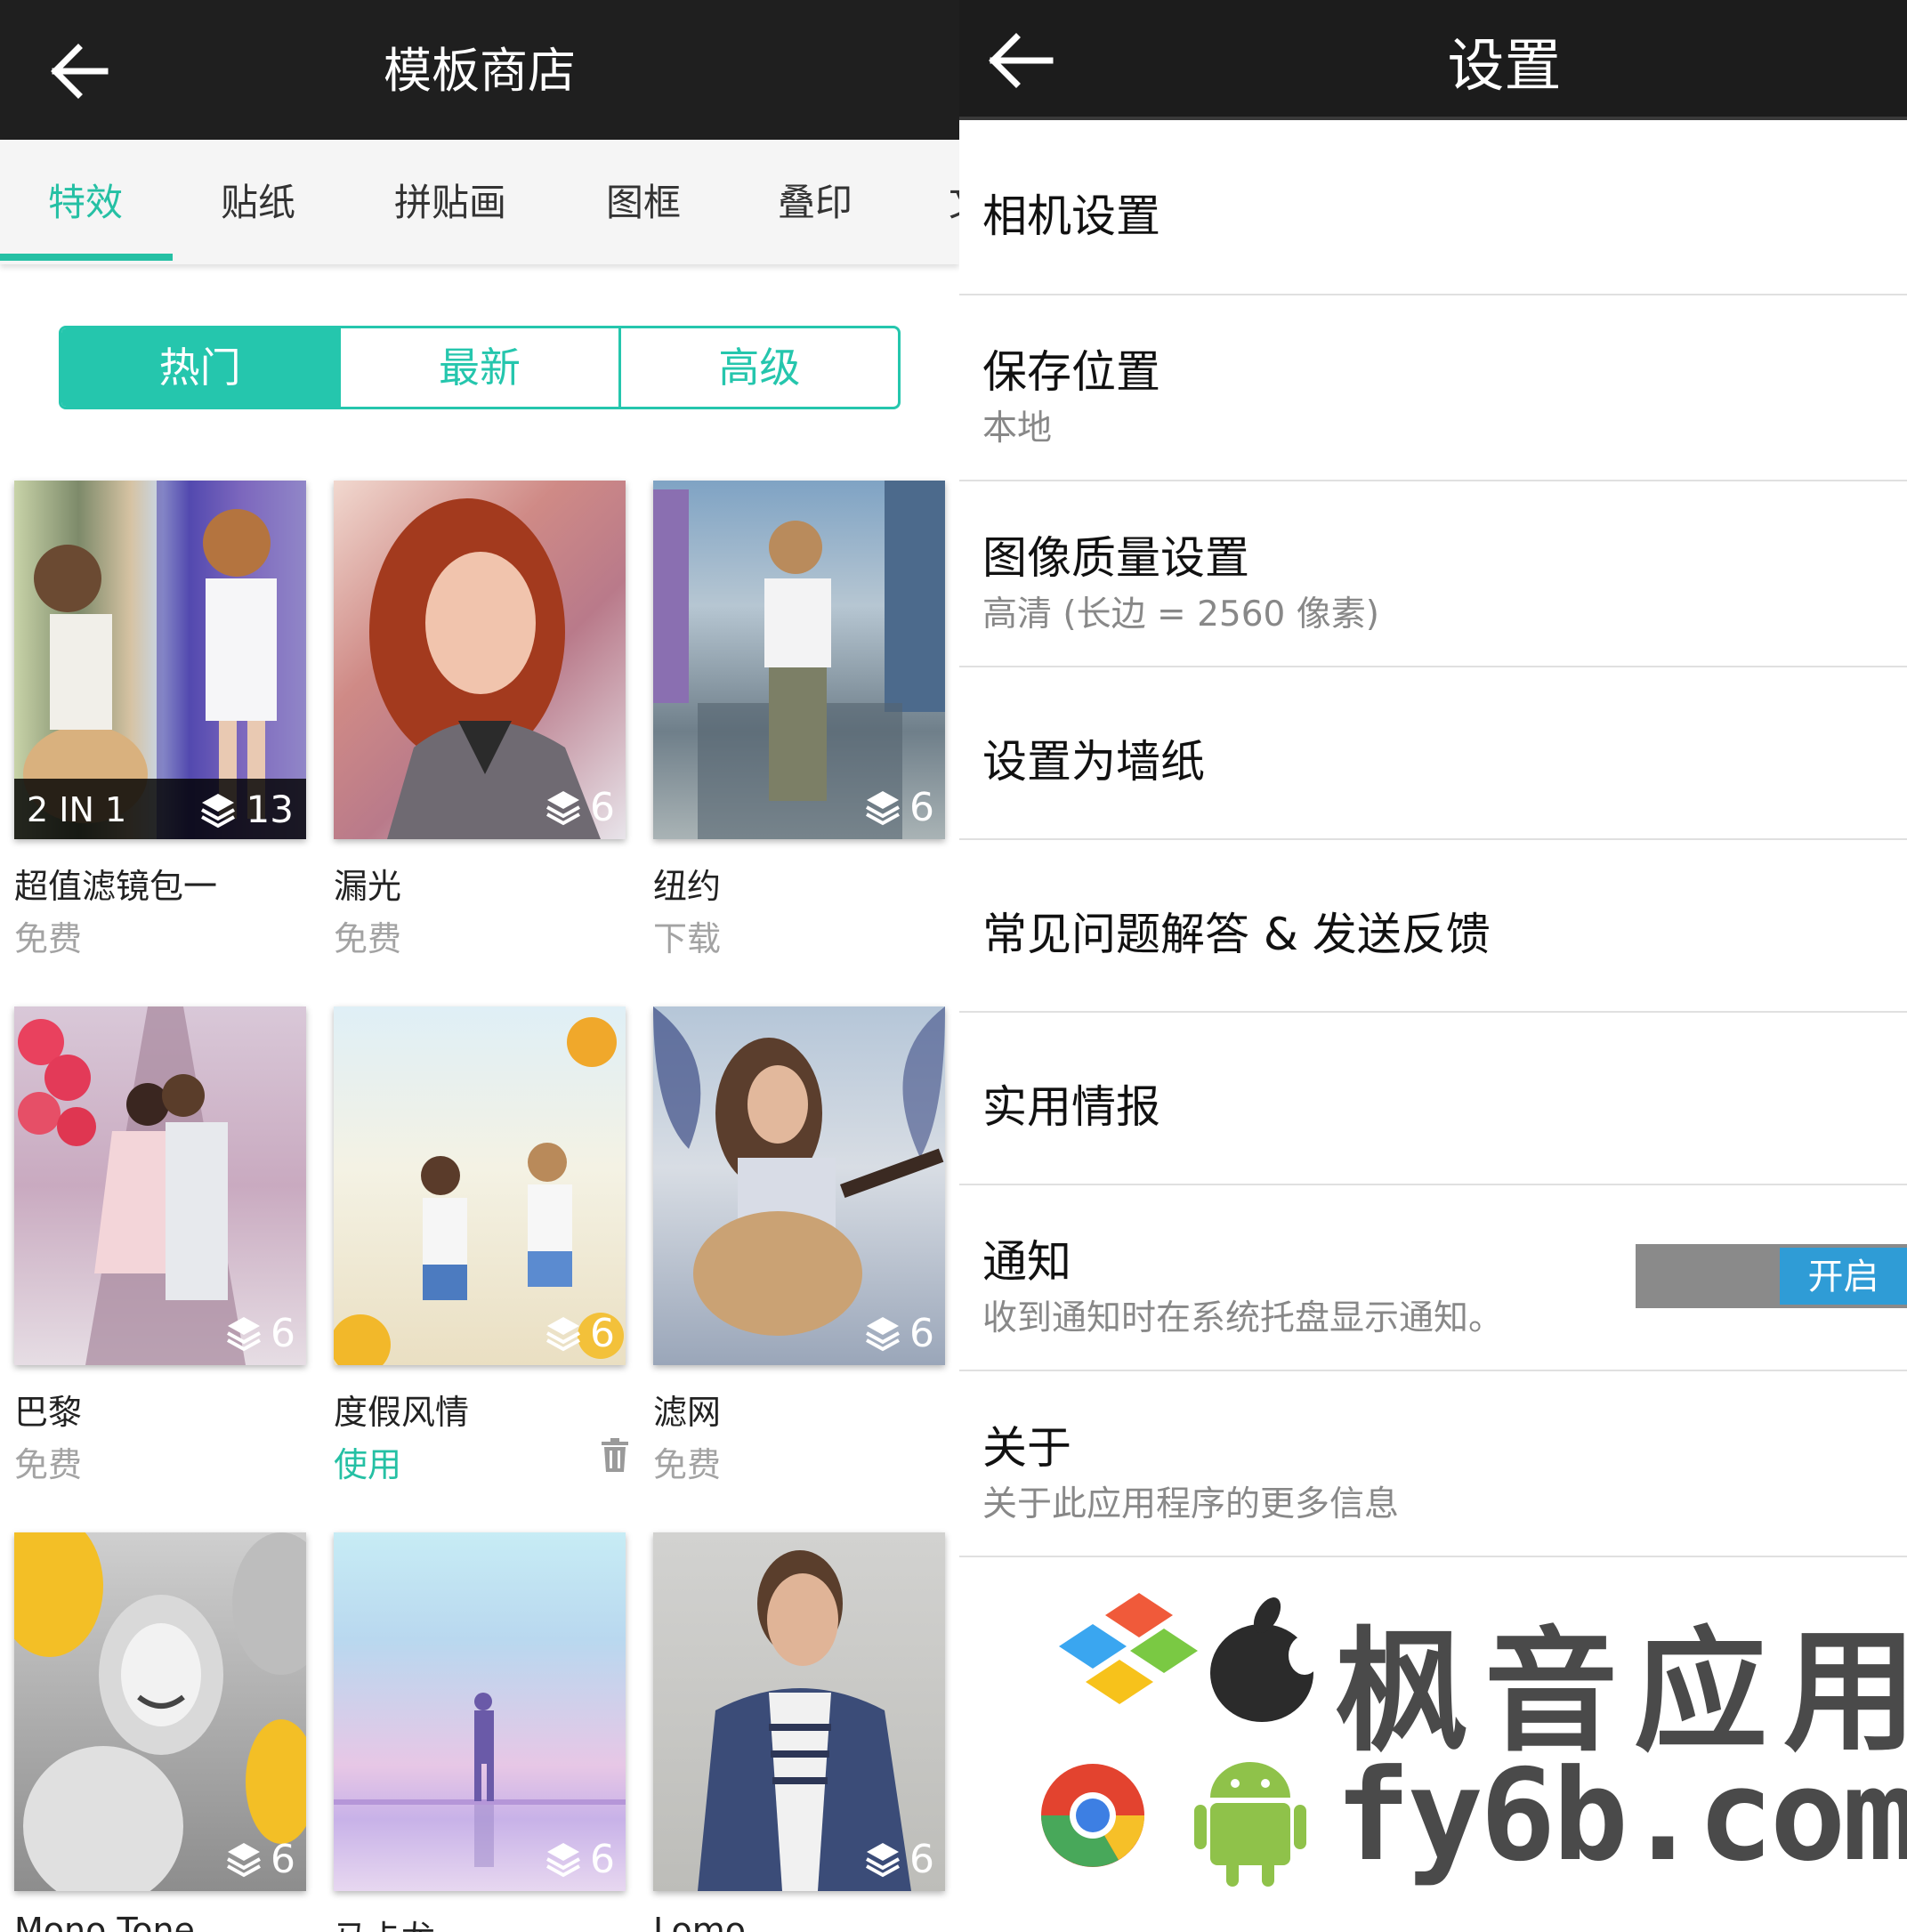 The width and height of the screenshot is (1907, 1932). What do you see at coordinates (160, 660) in the screenshot?
I see `template-thumbnail: 2 IN 1 13` at bounding box center [160, 660].